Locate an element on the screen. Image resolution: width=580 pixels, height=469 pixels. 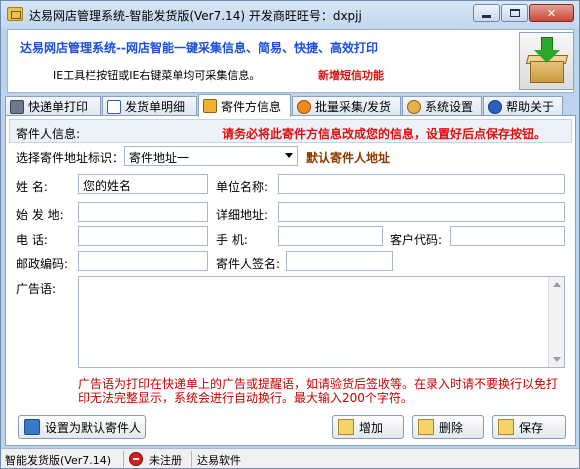
new-feature-link: 新增短信功能 is located at coordinates (351, 75).